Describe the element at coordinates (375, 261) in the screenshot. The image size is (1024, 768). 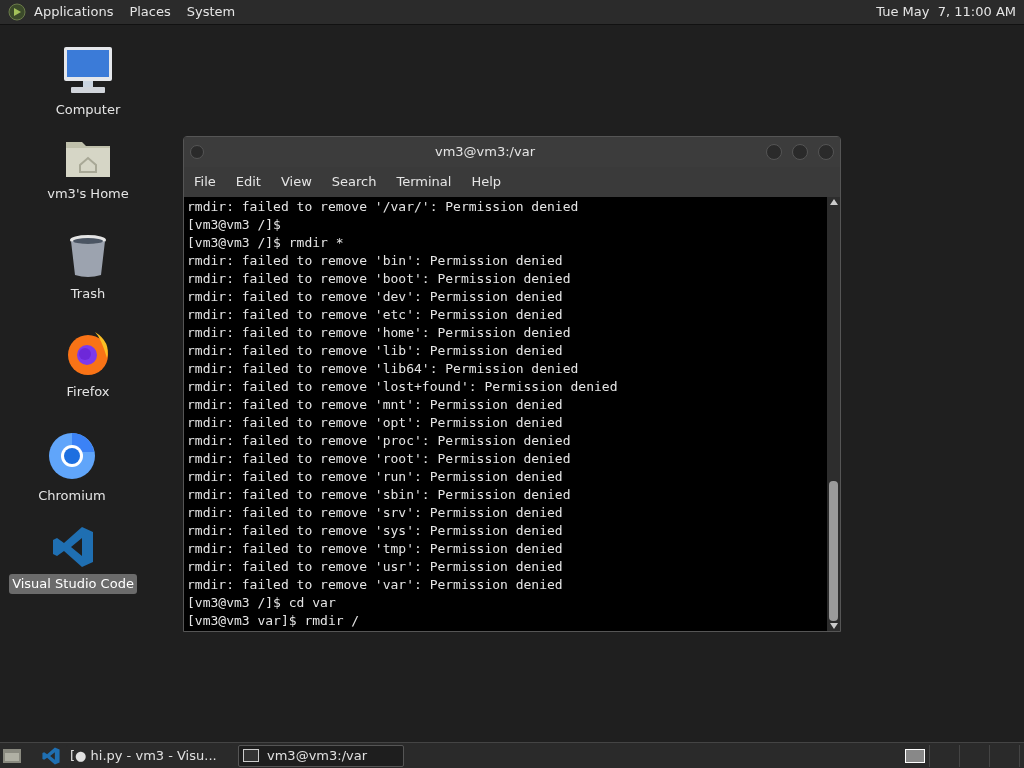
I see `terminal-line: rmdir: failed to remove 'bin': Permission denied` at that location.